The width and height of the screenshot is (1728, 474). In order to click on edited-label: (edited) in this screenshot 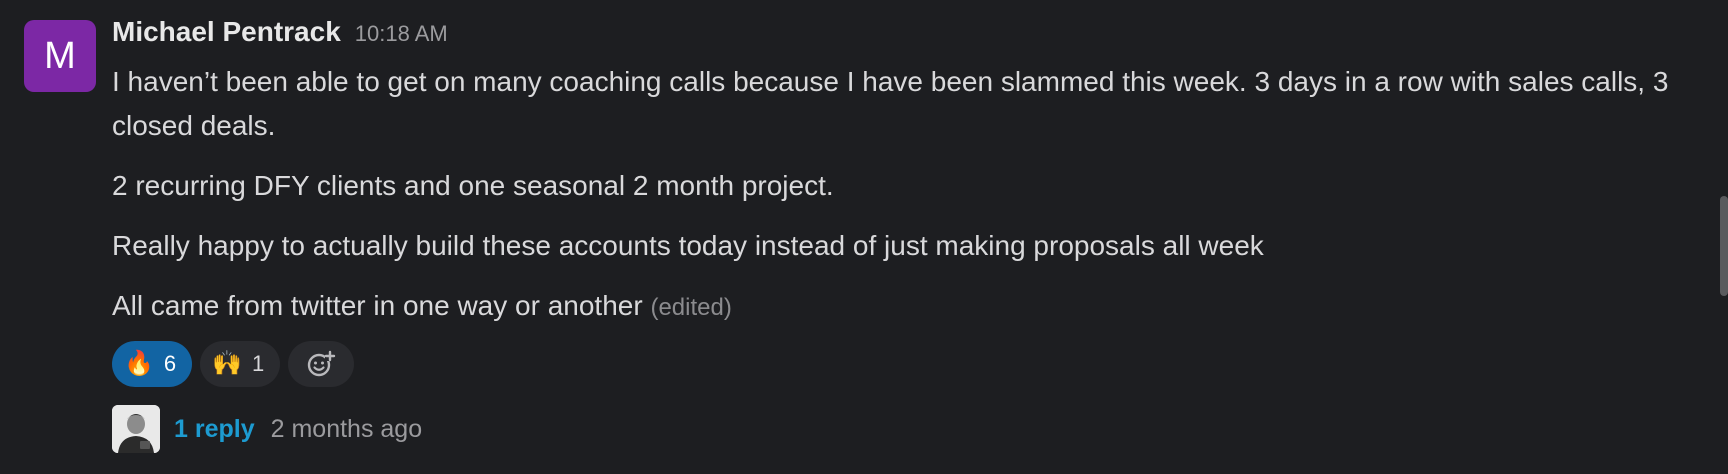, I will do `click(691, 307)`.